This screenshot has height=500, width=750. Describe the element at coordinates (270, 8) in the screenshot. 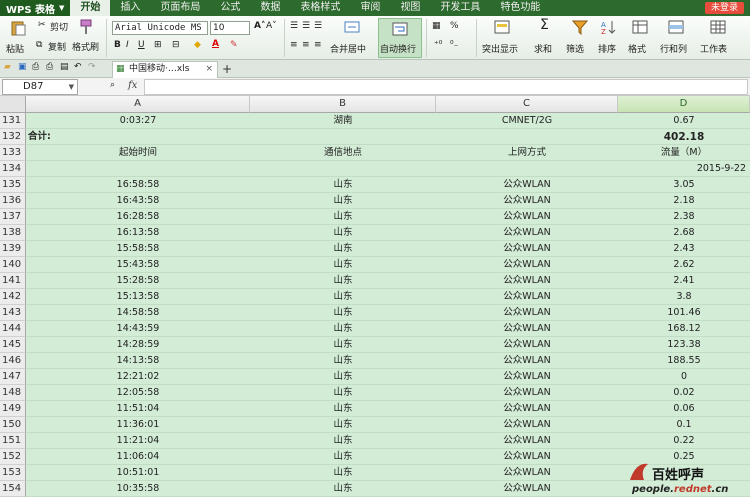

I see `menu-data: 数据` at that location.